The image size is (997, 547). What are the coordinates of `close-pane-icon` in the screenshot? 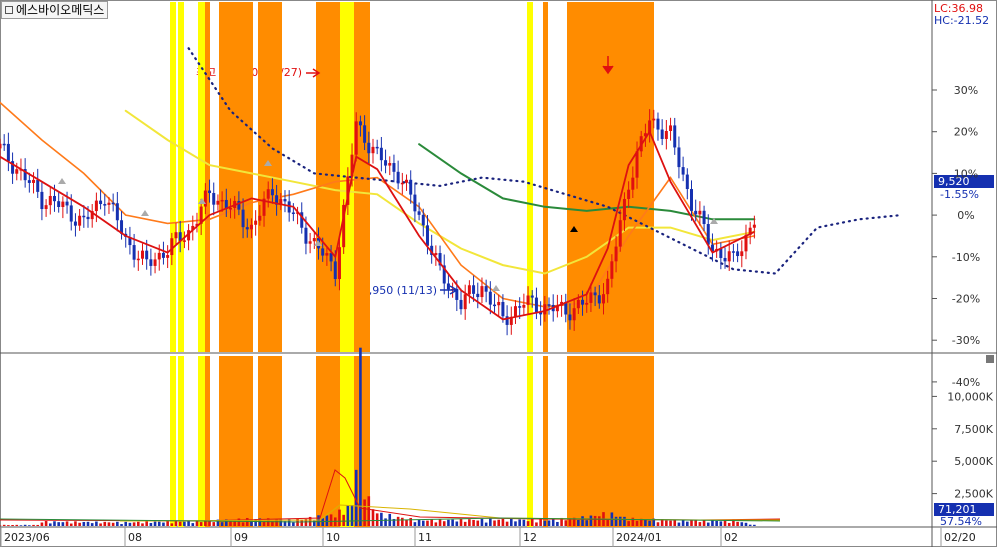 It's located at (990, 359).